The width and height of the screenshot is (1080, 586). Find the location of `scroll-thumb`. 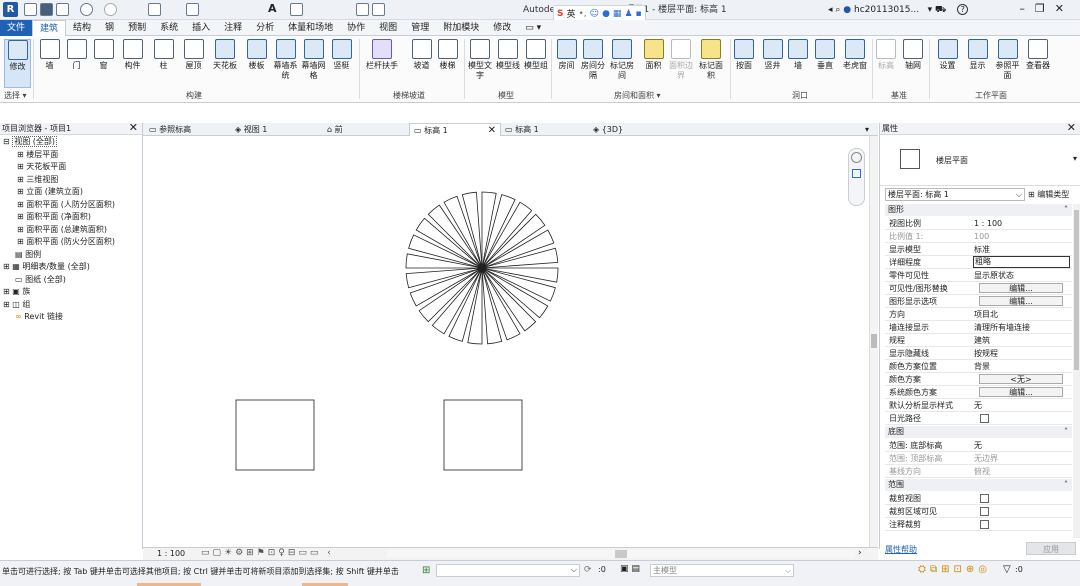

scroll-thumb is located at coordinates (1076, 290).